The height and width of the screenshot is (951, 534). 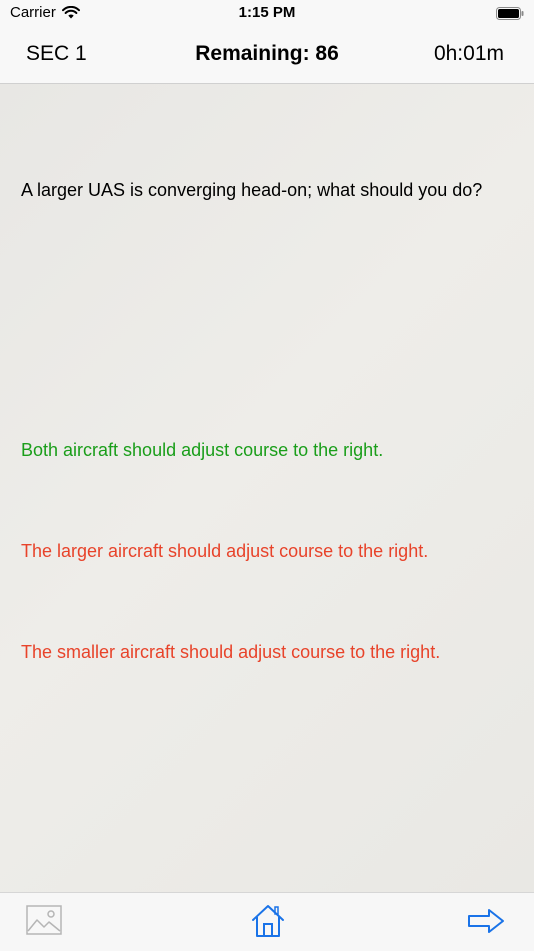 What do you see at coordinates (468, 53) in the screenshot?
I see `elapsed-timer: 0h:01m` at bounding box center [468, 53].